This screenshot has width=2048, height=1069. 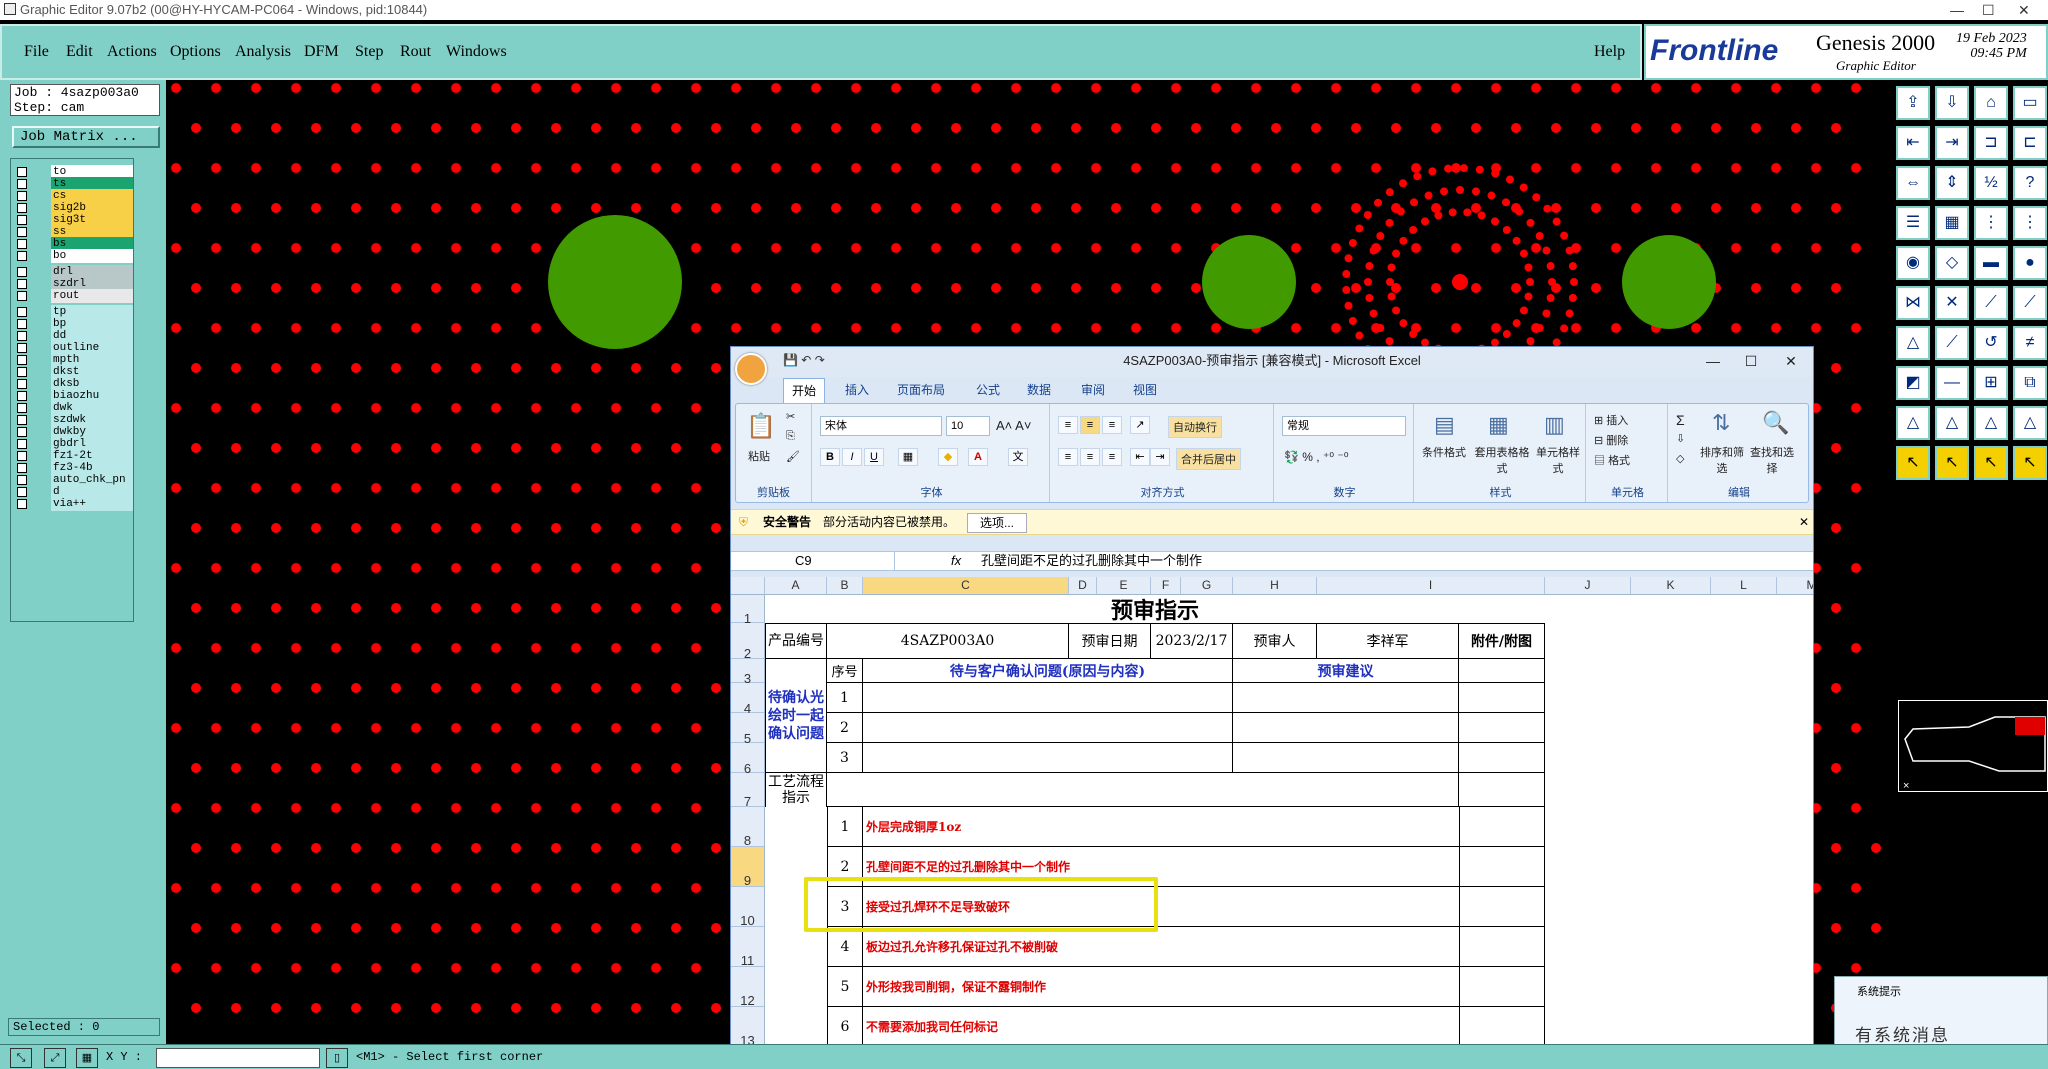 I want to click on tool-button-icon: ▭, so click(x=2030, y=103).